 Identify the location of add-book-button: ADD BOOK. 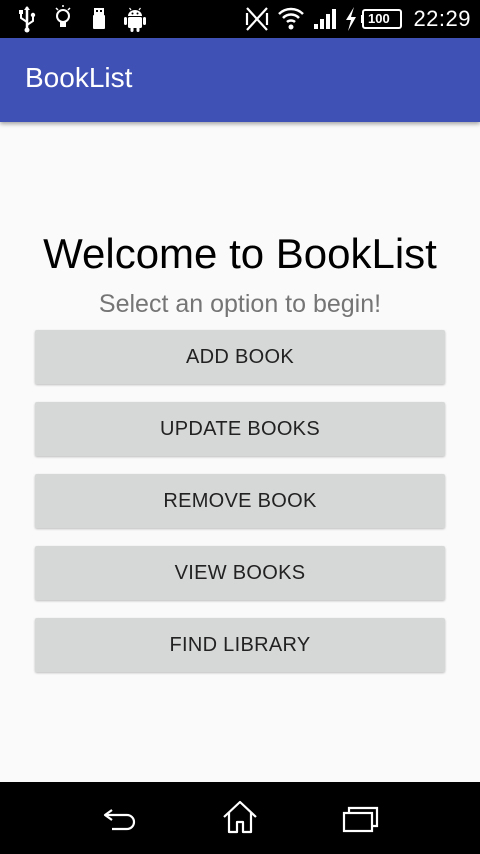
(240, 357).